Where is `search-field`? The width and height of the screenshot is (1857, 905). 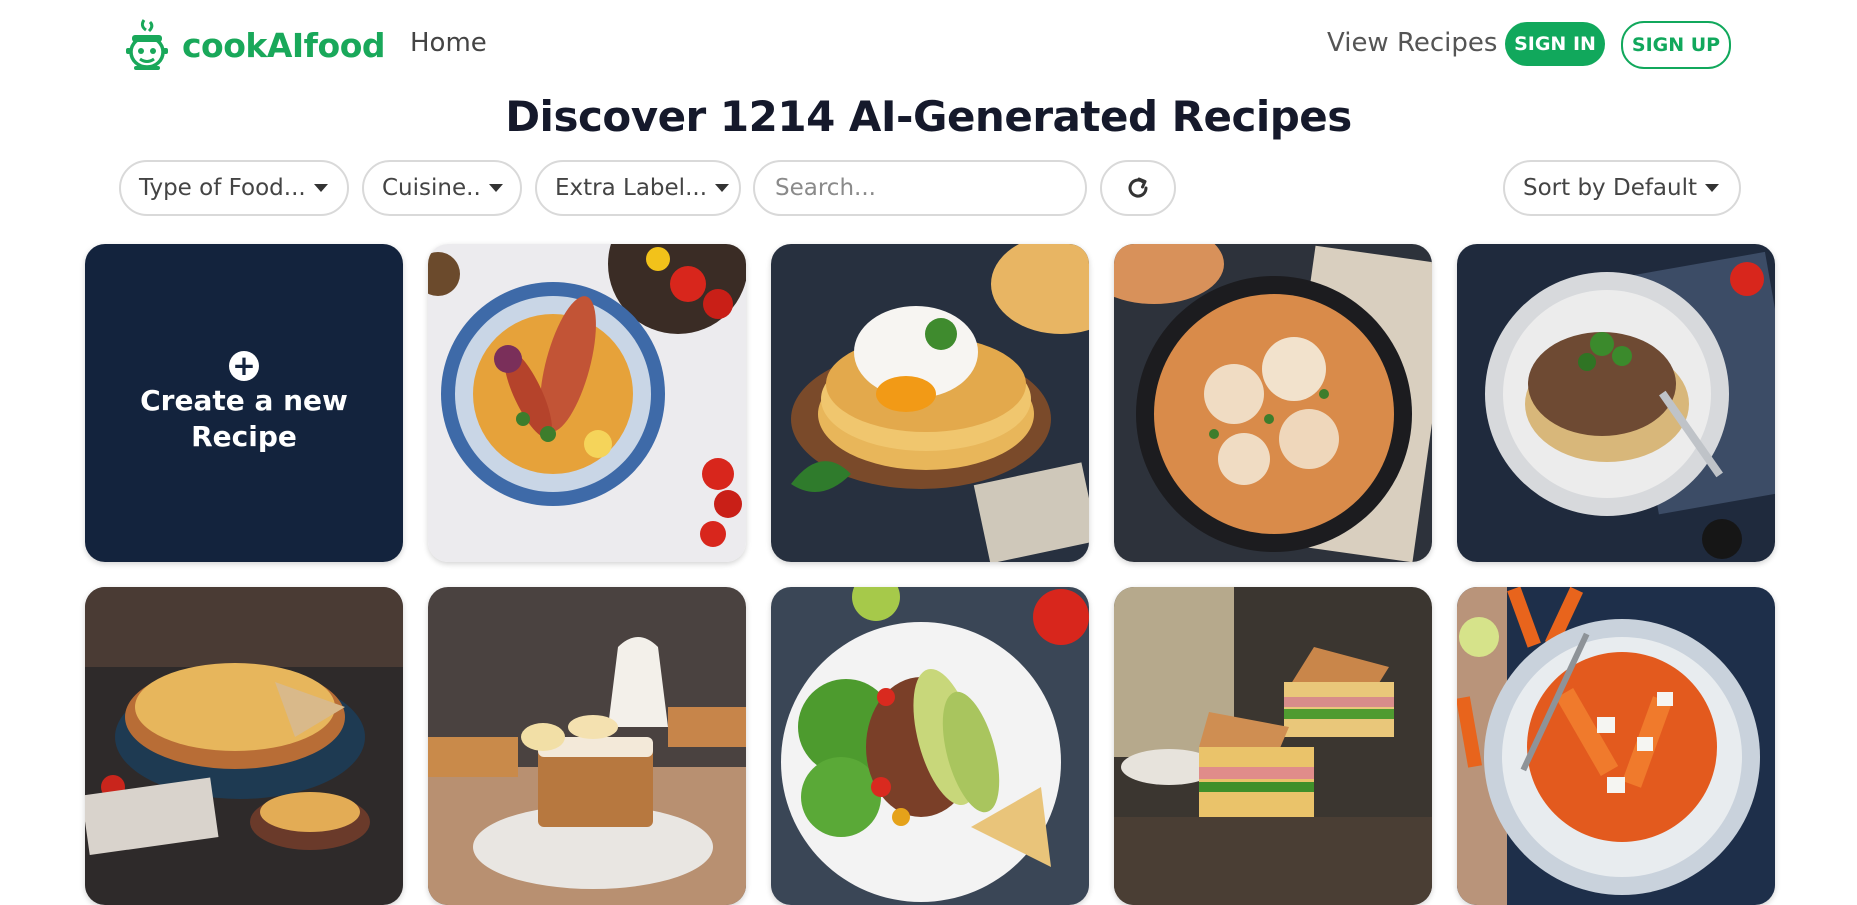 search-field is located at coordinates (920, 188).